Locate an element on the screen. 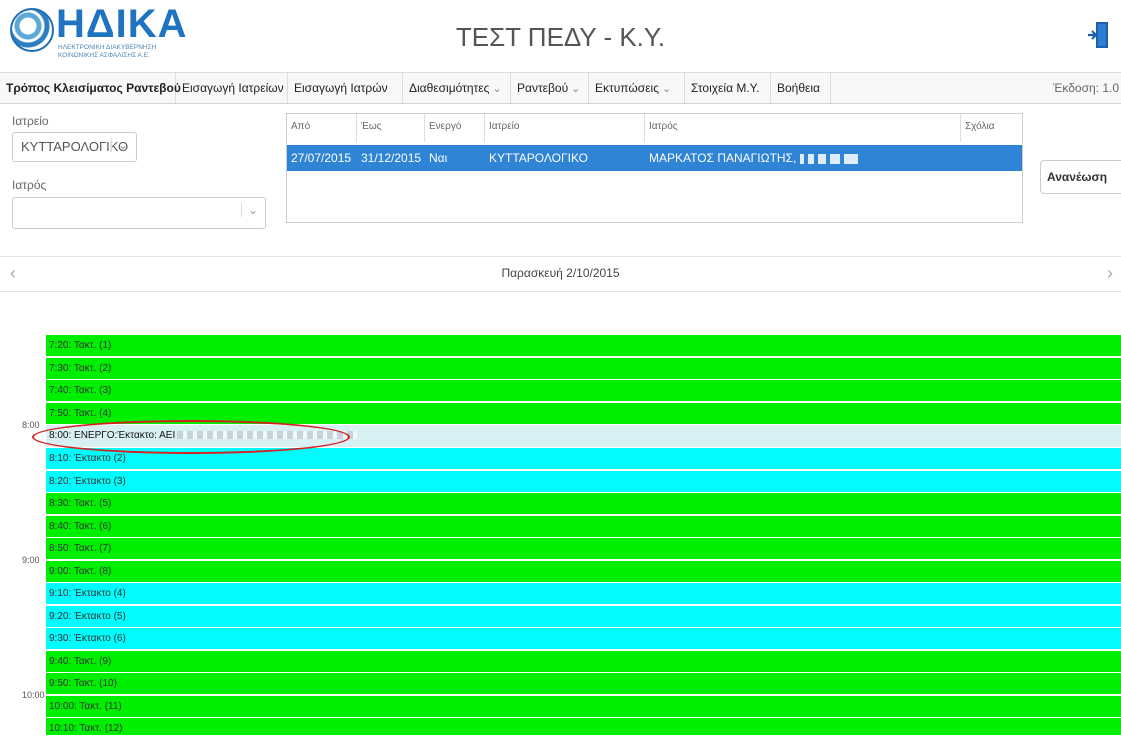  menu-label: Εισαγωγή Ιατρείων is located at coordinates (233, 88).